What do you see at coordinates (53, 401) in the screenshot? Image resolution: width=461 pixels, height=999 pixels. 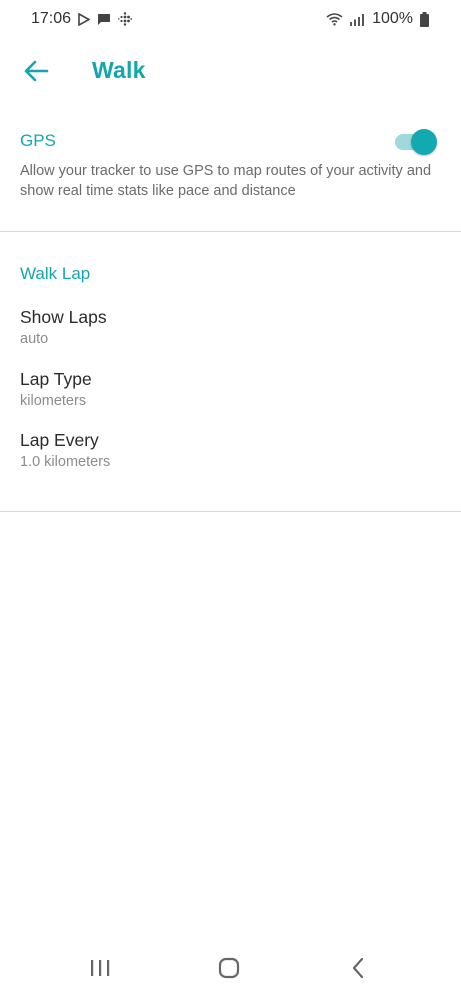 I see `setting-value: kilometers` at bounding box center [53, 401].